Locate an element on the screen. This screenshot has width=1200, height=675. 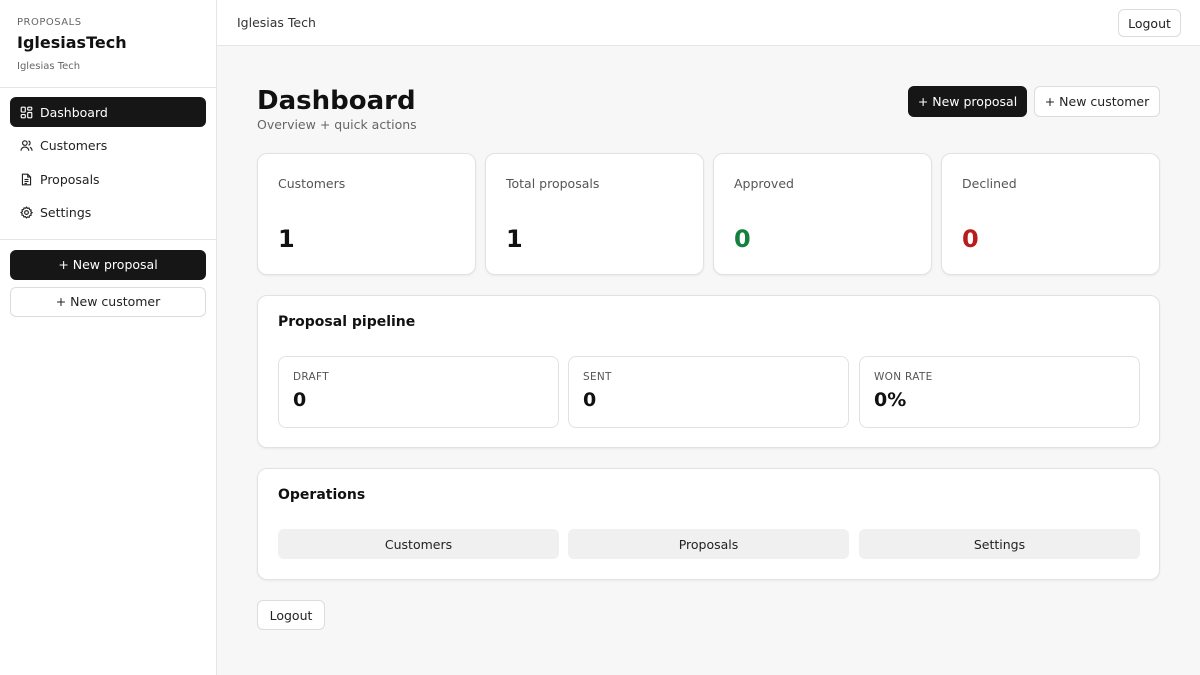
topbar-title: Iglesias Tech is located at coordinates (276, 22).